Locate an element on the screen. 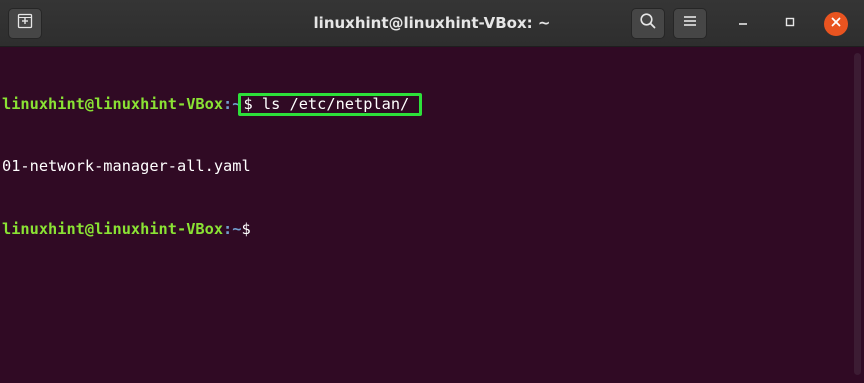 The width and height of the screenshot is (864, 383). hamburger-menu-icon is located at coordinates (690, 23).